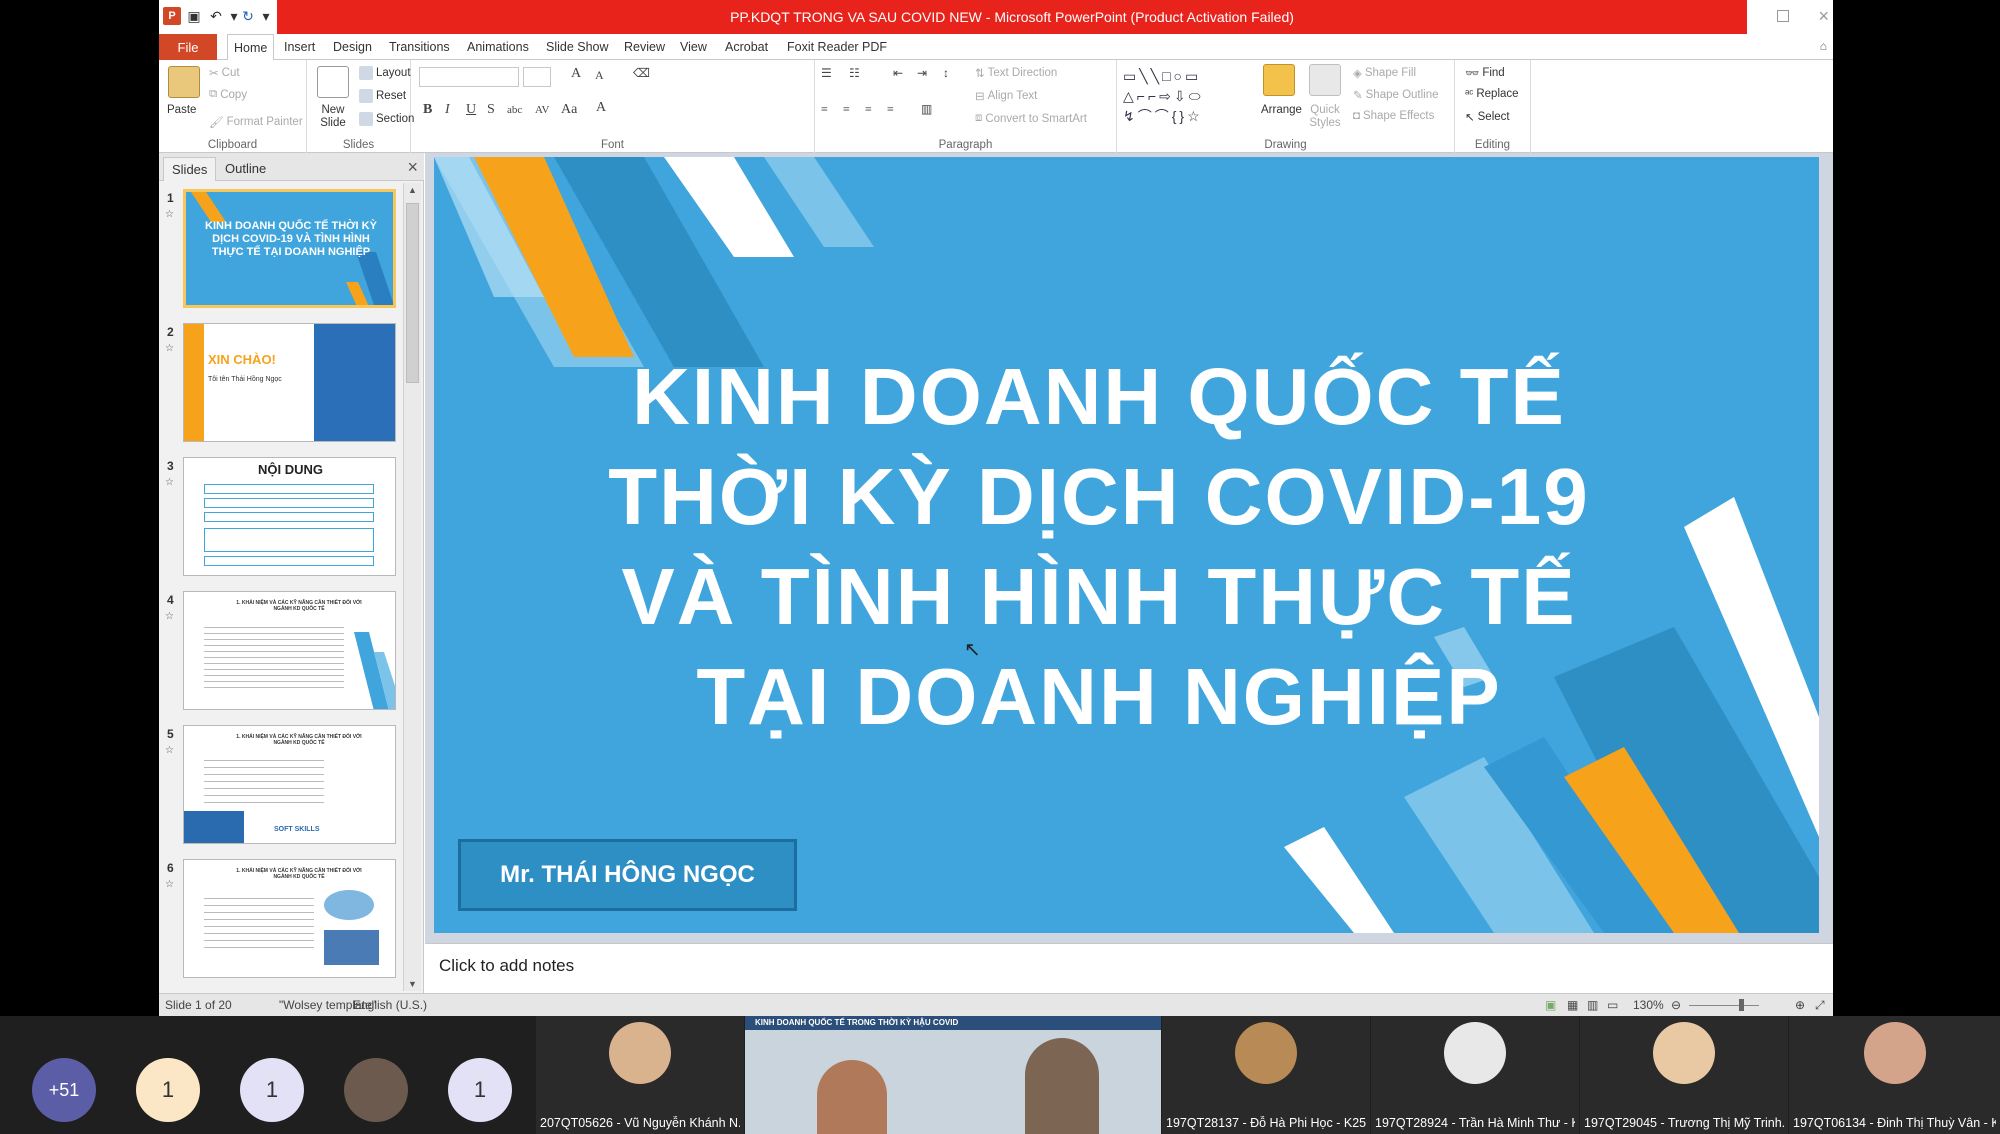 The height and width of the screenshot is (1134, 2000). I want to click on align-left-icon: ≡, so click(824, 109).